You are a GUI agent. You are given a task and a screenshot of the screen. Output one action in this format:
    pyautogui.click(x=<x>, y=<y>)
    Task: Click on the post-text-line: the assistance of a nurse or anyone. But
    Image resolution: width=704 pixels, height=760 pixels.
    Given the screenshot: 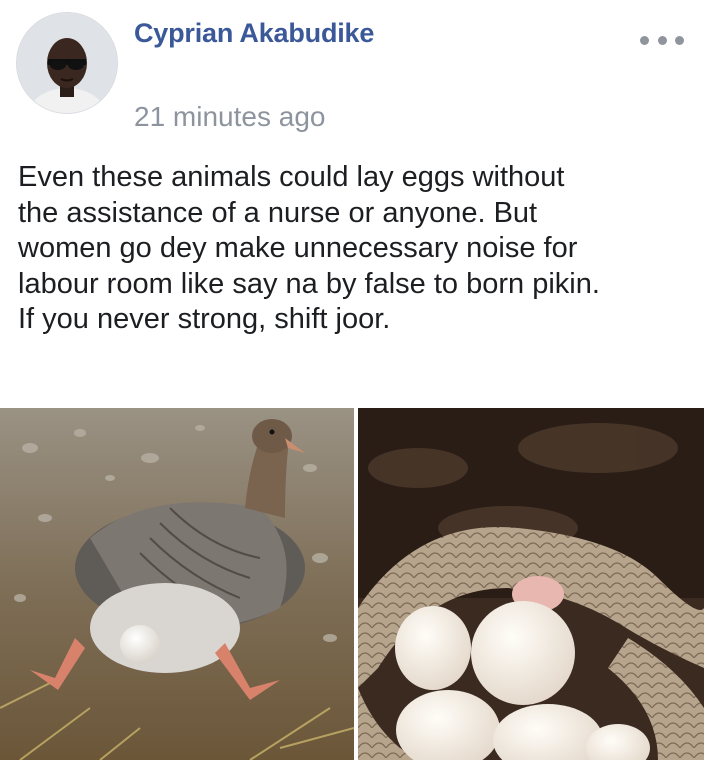 What is the action you would take?
    pyautogui.click(x=278, y=212)
    